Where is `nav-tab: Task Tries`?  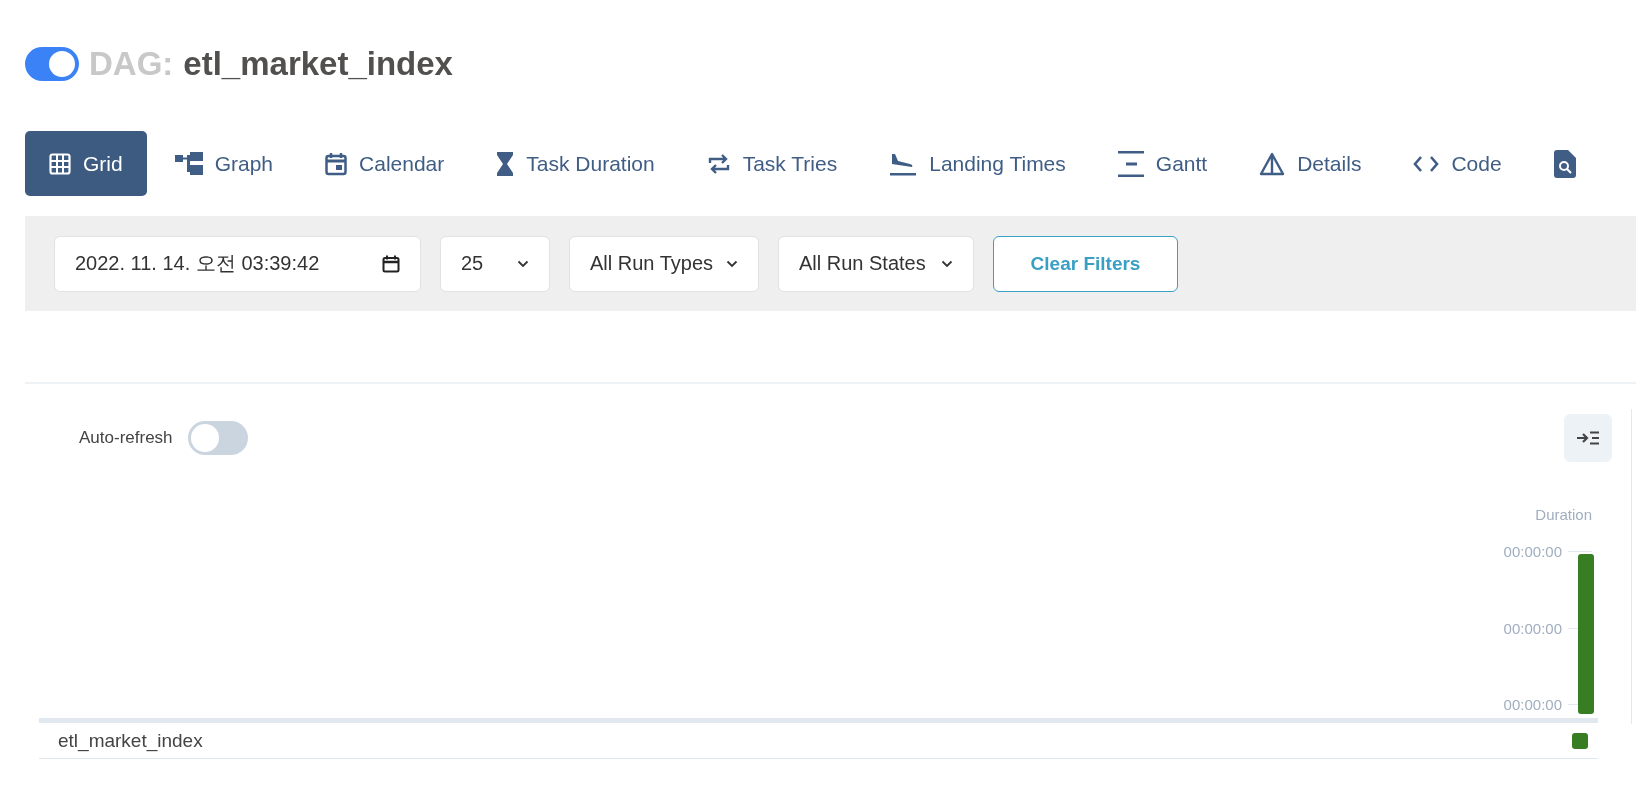 nav-tab: Task Tries is located at coordinates (772, 163).